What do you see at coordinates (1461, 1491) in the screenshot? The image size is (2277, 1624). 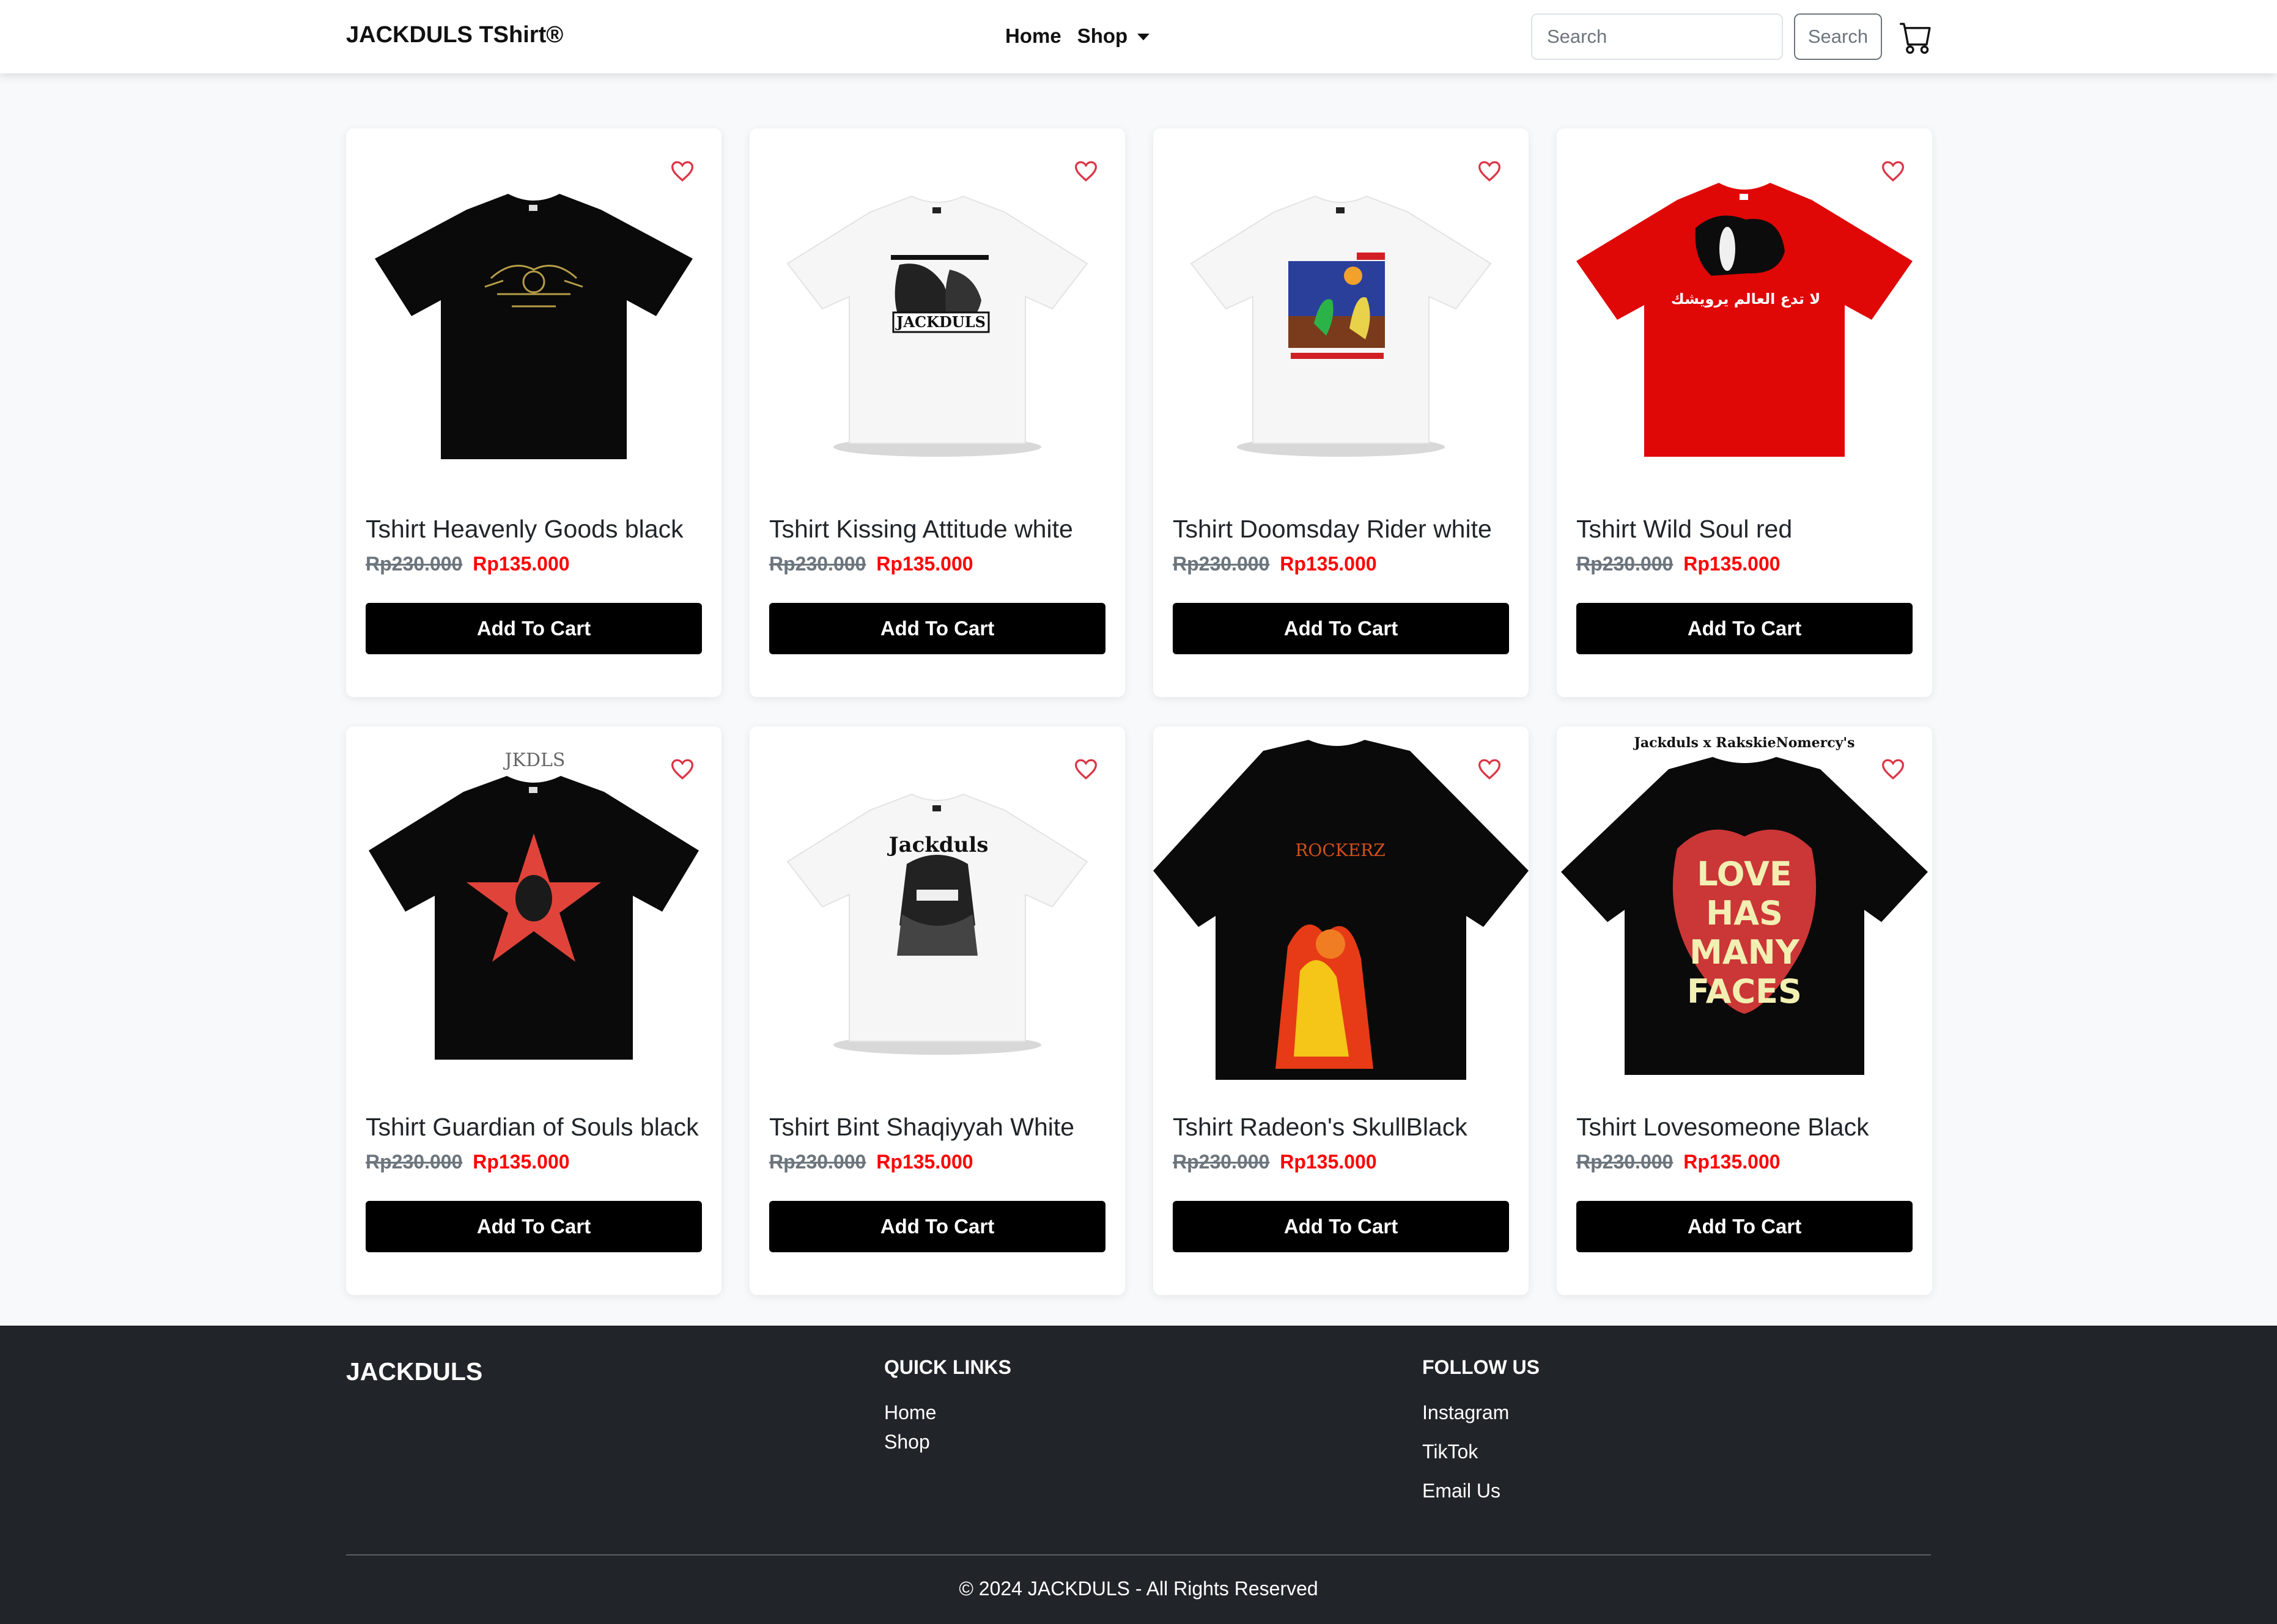 I see `footer-link-email: Email Us` at bounding box center [1461, 1491].